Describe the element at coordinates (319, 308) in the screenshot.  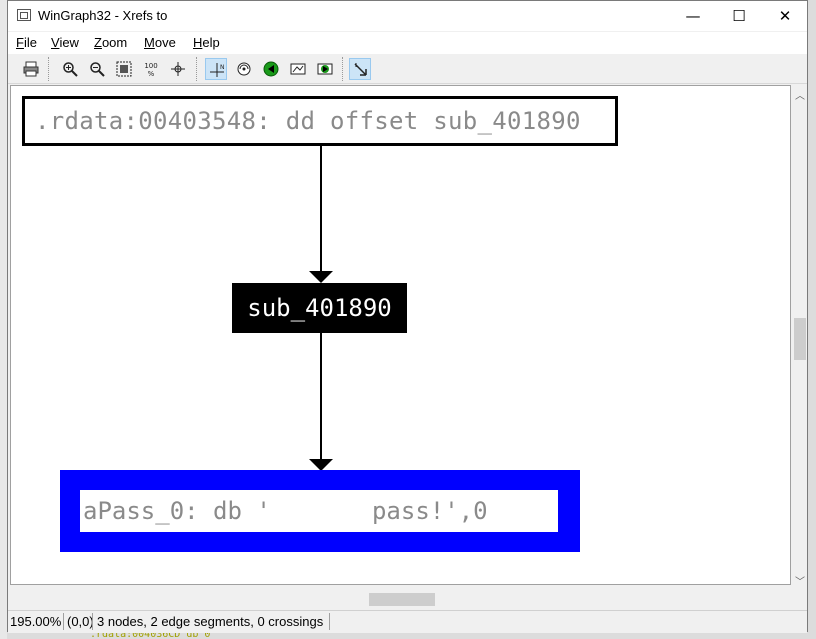
I see `graph-node-sub-401890: sub_401890` at that location.